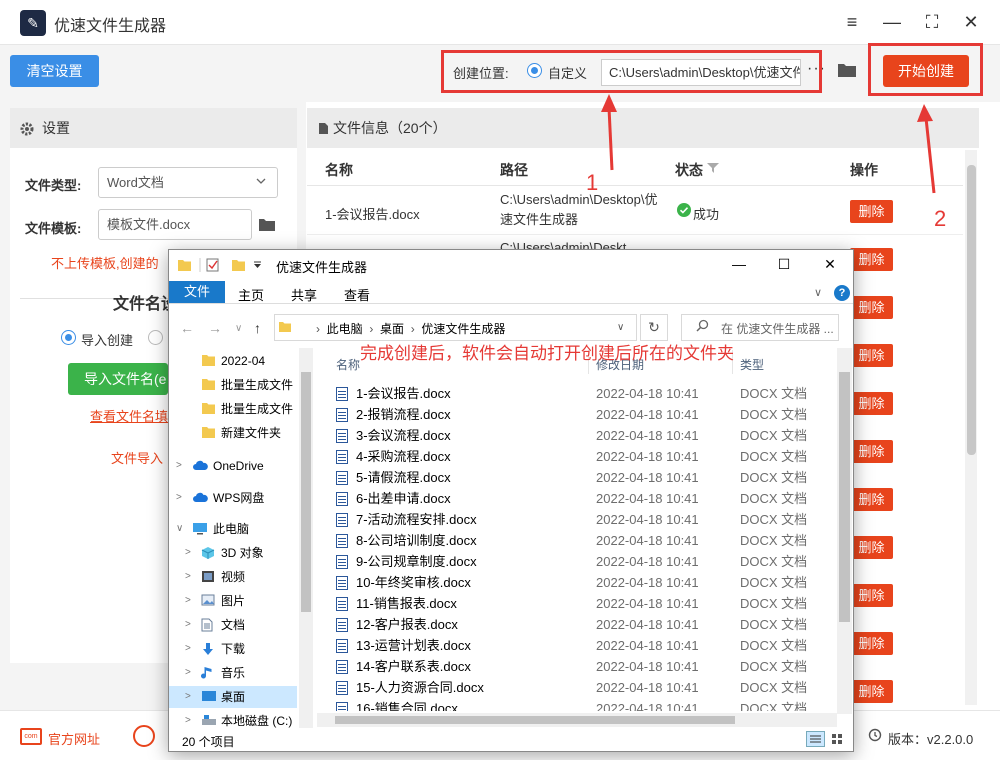 The image size is (1000, 760). I want to click on view-mode-icons, so click(827, 739).